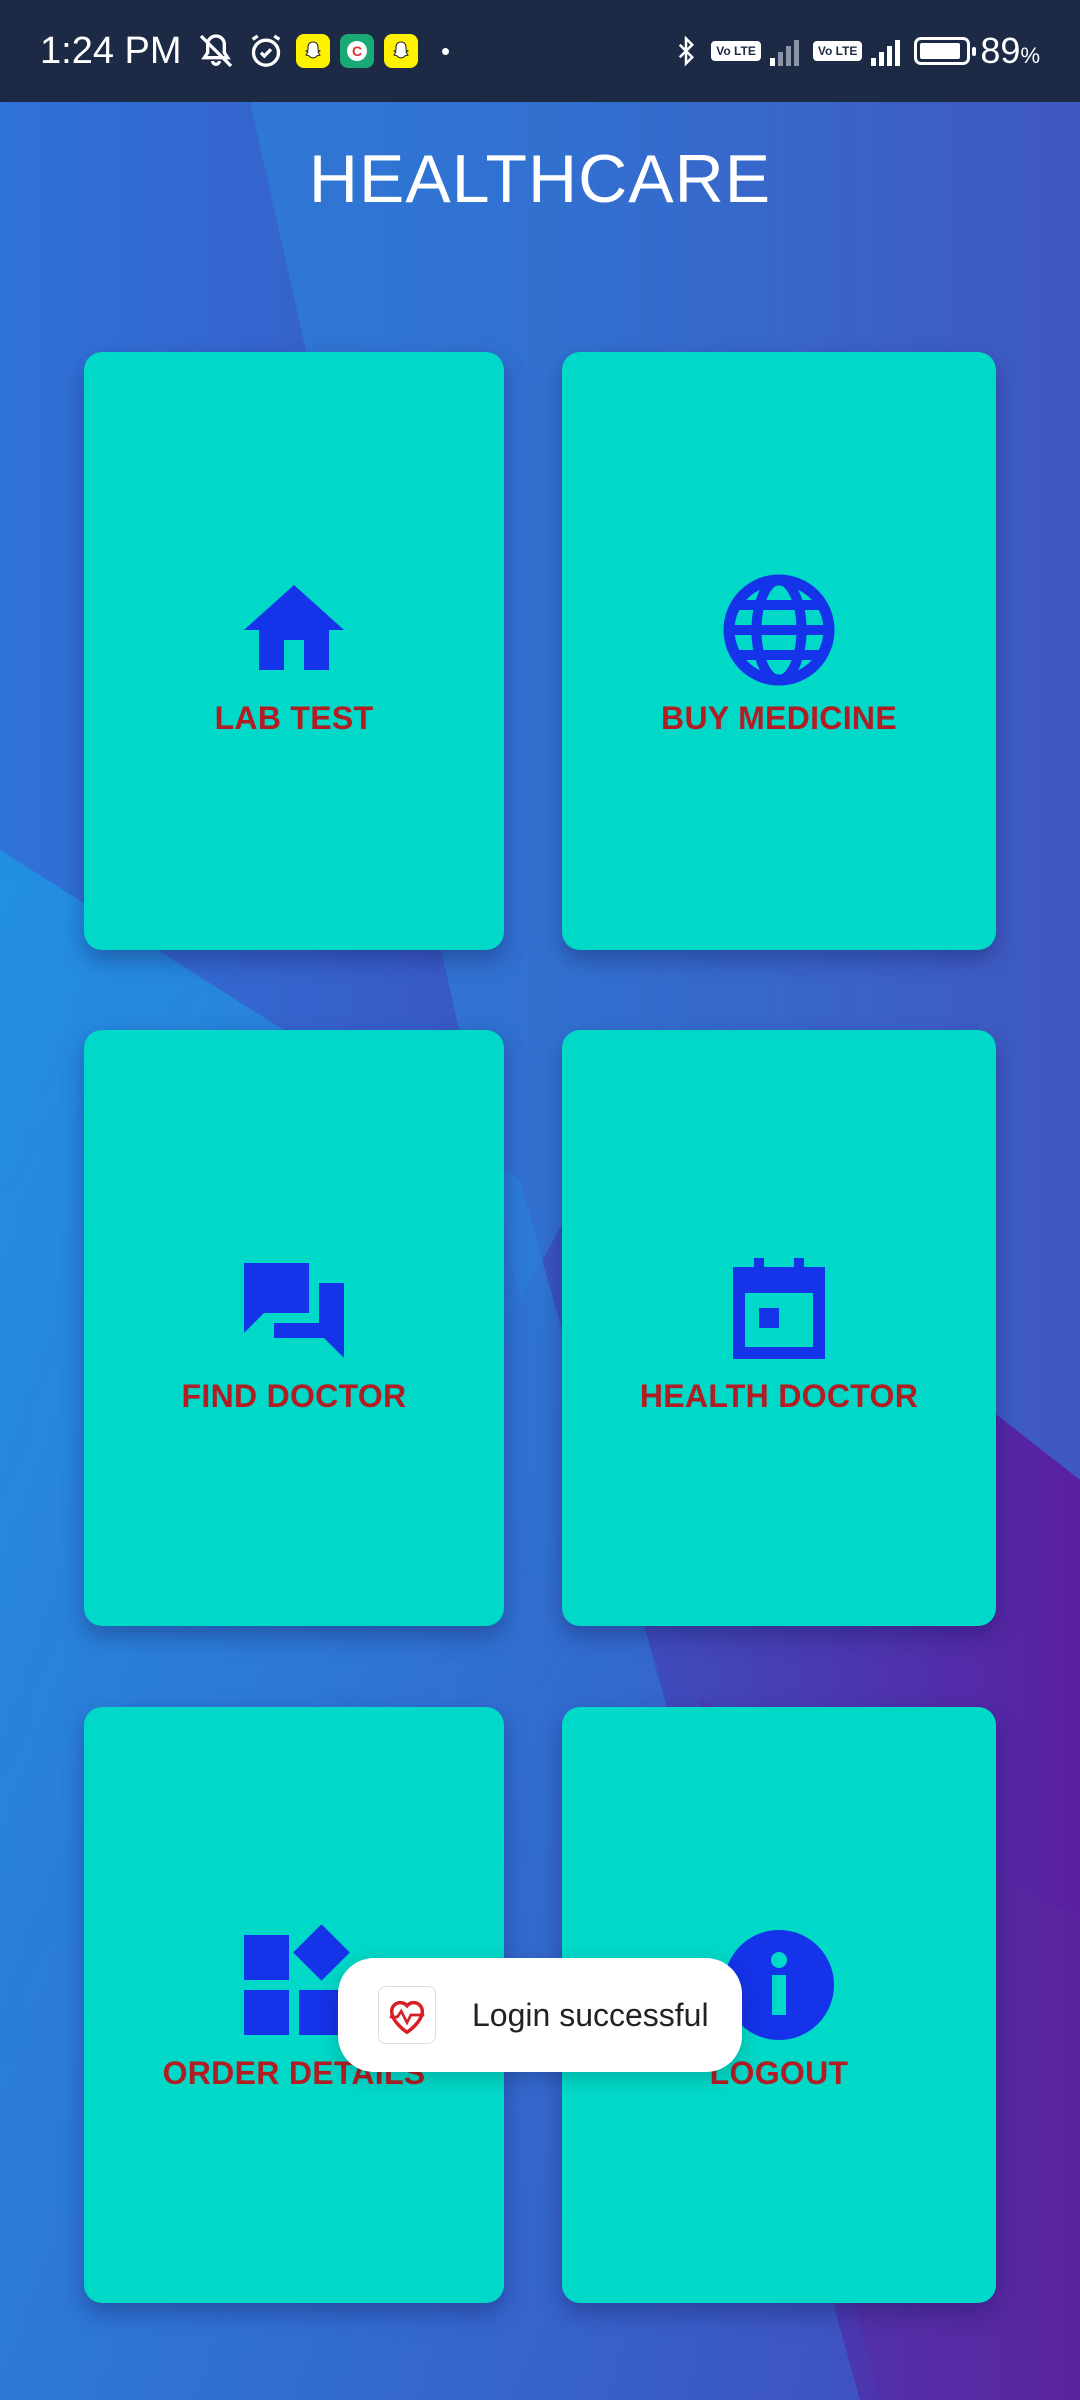 Image resolution: width=1080 pixels, height=2400 pixels. I want to click on svg-text: C, so click(356, 51).